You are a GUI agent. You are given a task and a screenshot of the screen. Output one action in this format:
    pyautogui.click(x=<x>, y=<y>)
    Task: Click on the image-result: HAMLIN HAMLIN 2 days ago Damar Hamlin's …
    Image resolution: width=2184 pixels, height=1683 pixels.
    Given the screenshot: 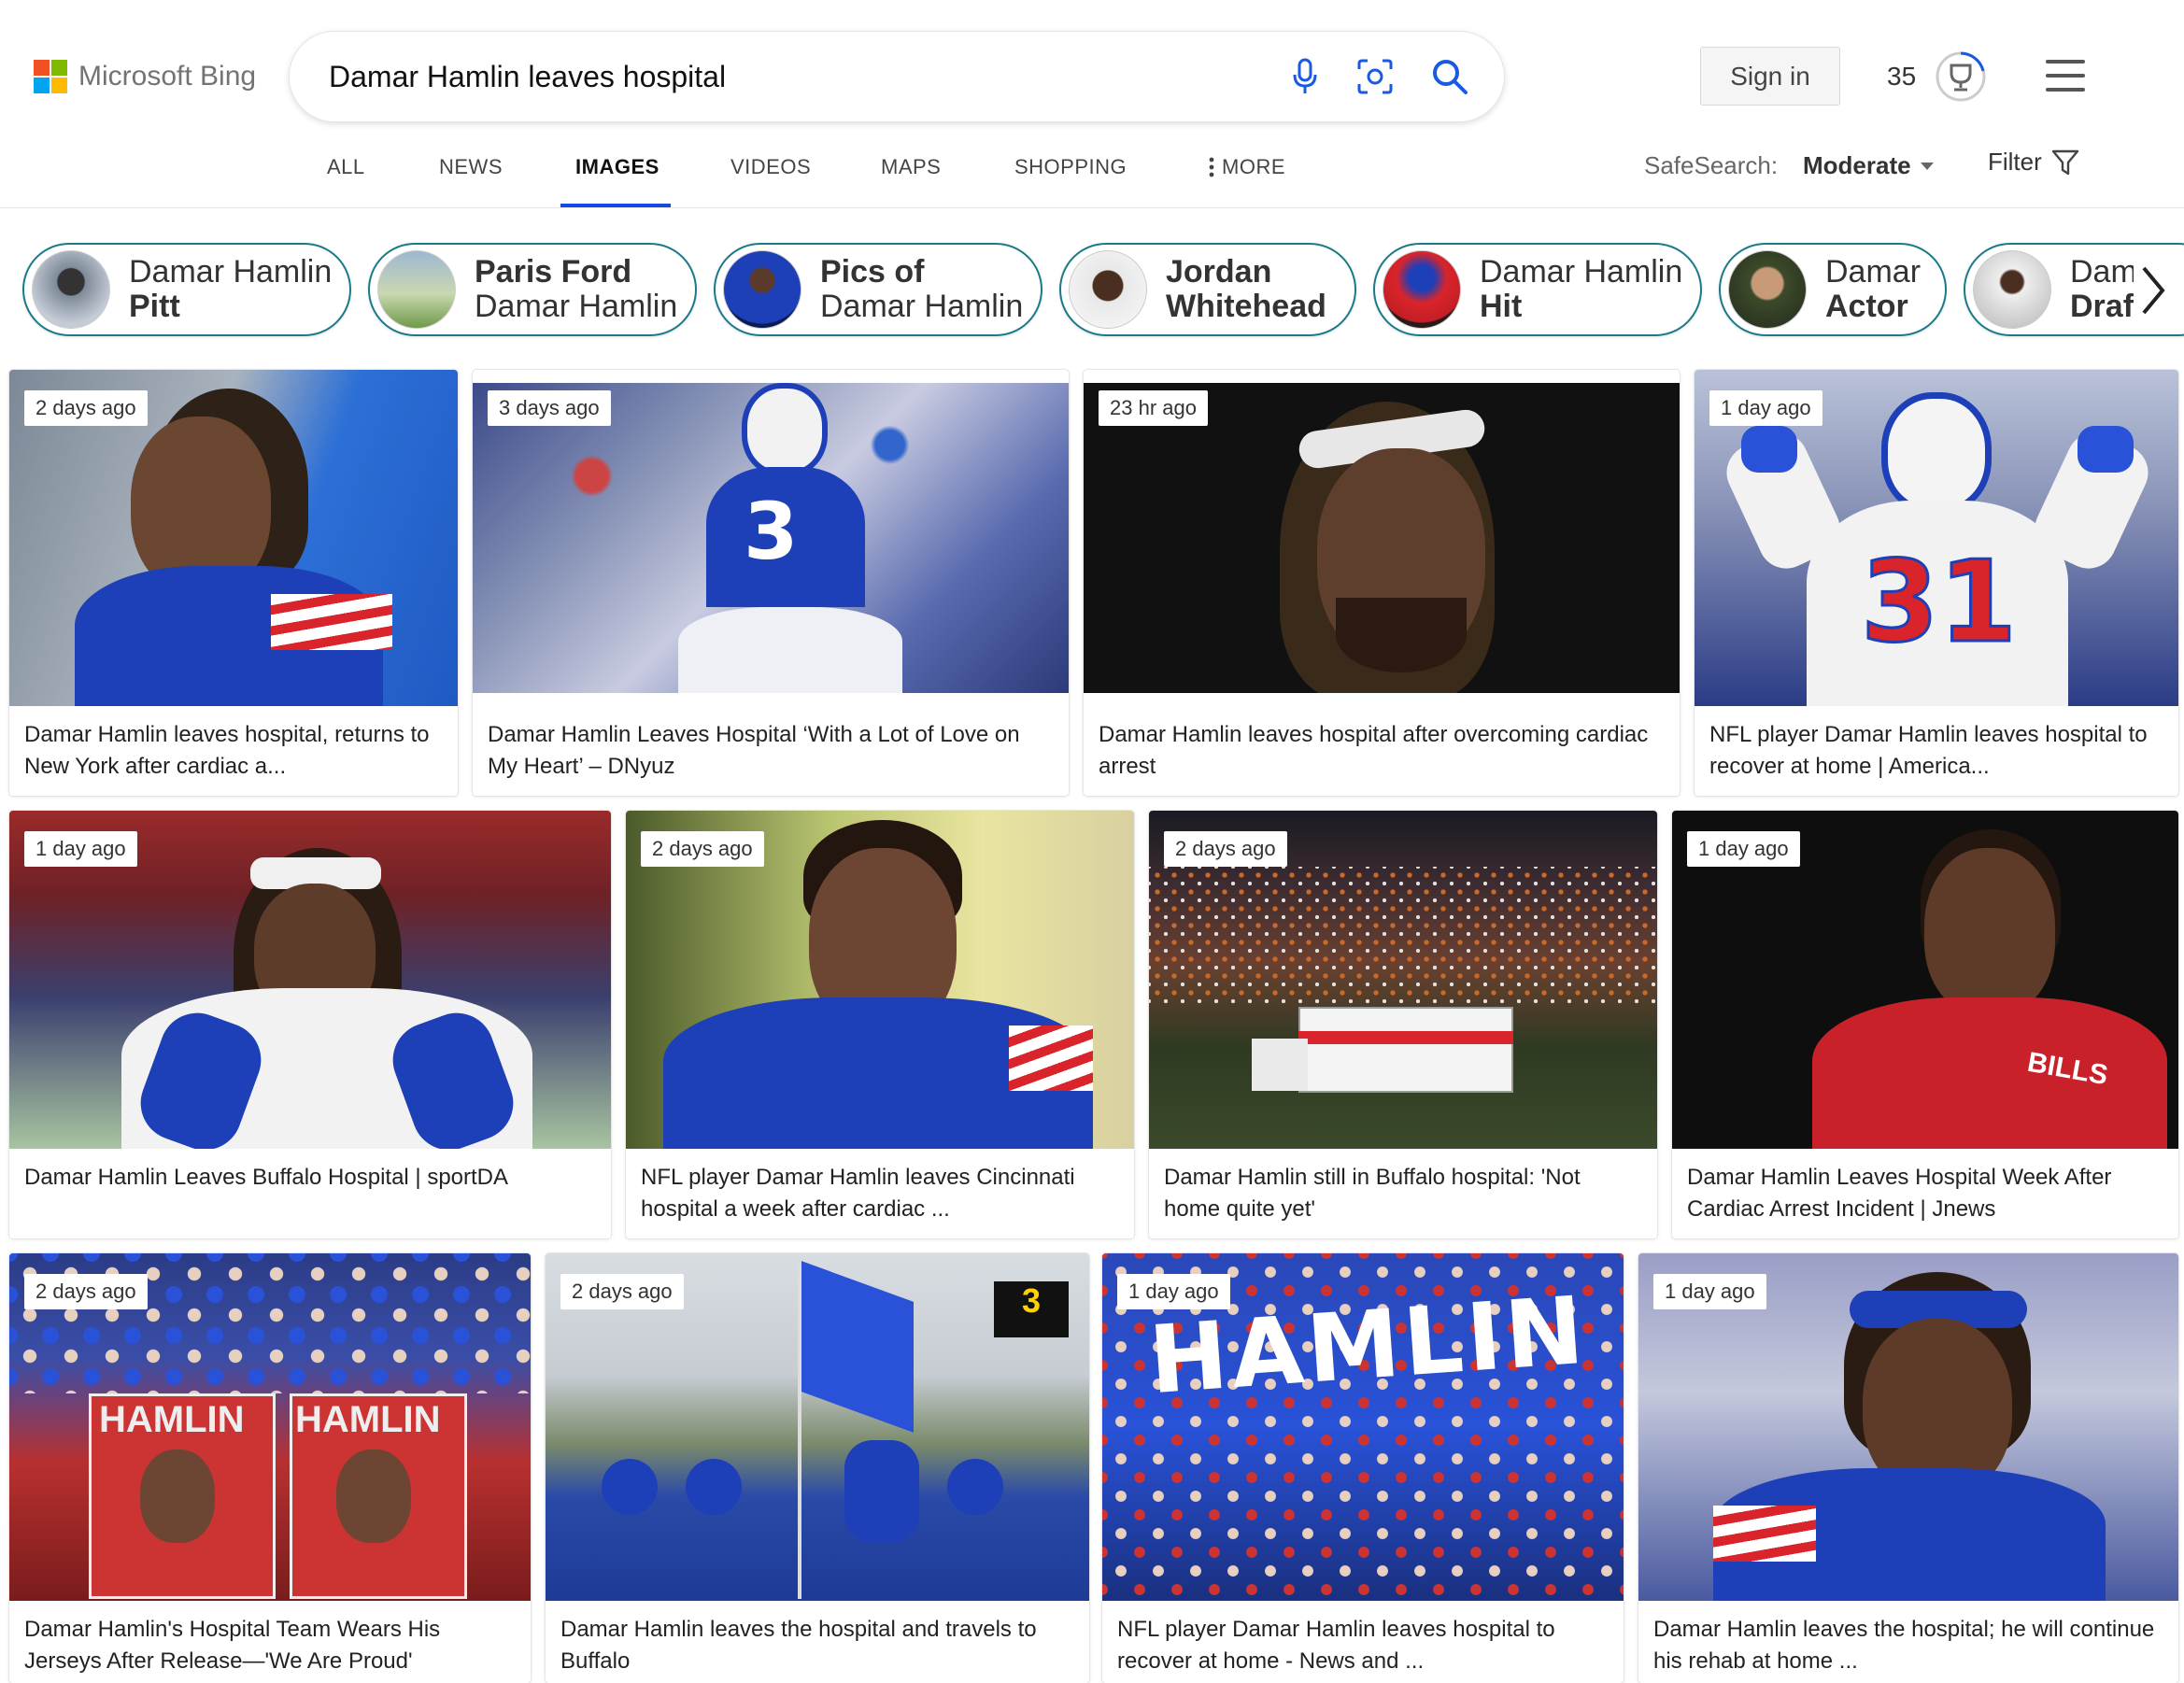 What is the action you would take?
    pyautogui.click(x=270, y=1468)
    